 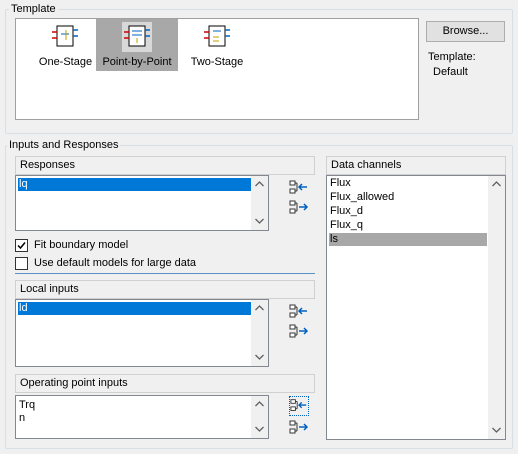 What do you see at coordinates (165, 165) in the screenshot?
I see `responses-header: Responses` at bounding box center [165, 165].